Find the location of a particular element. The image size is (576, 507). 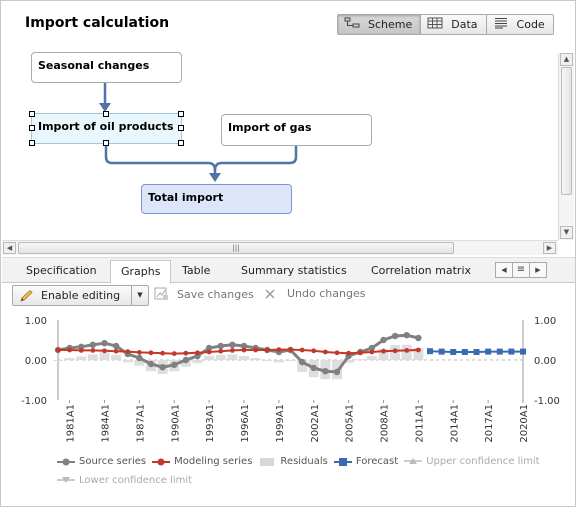

tab-graphs: Graphs is located at coordinates (141, 272).